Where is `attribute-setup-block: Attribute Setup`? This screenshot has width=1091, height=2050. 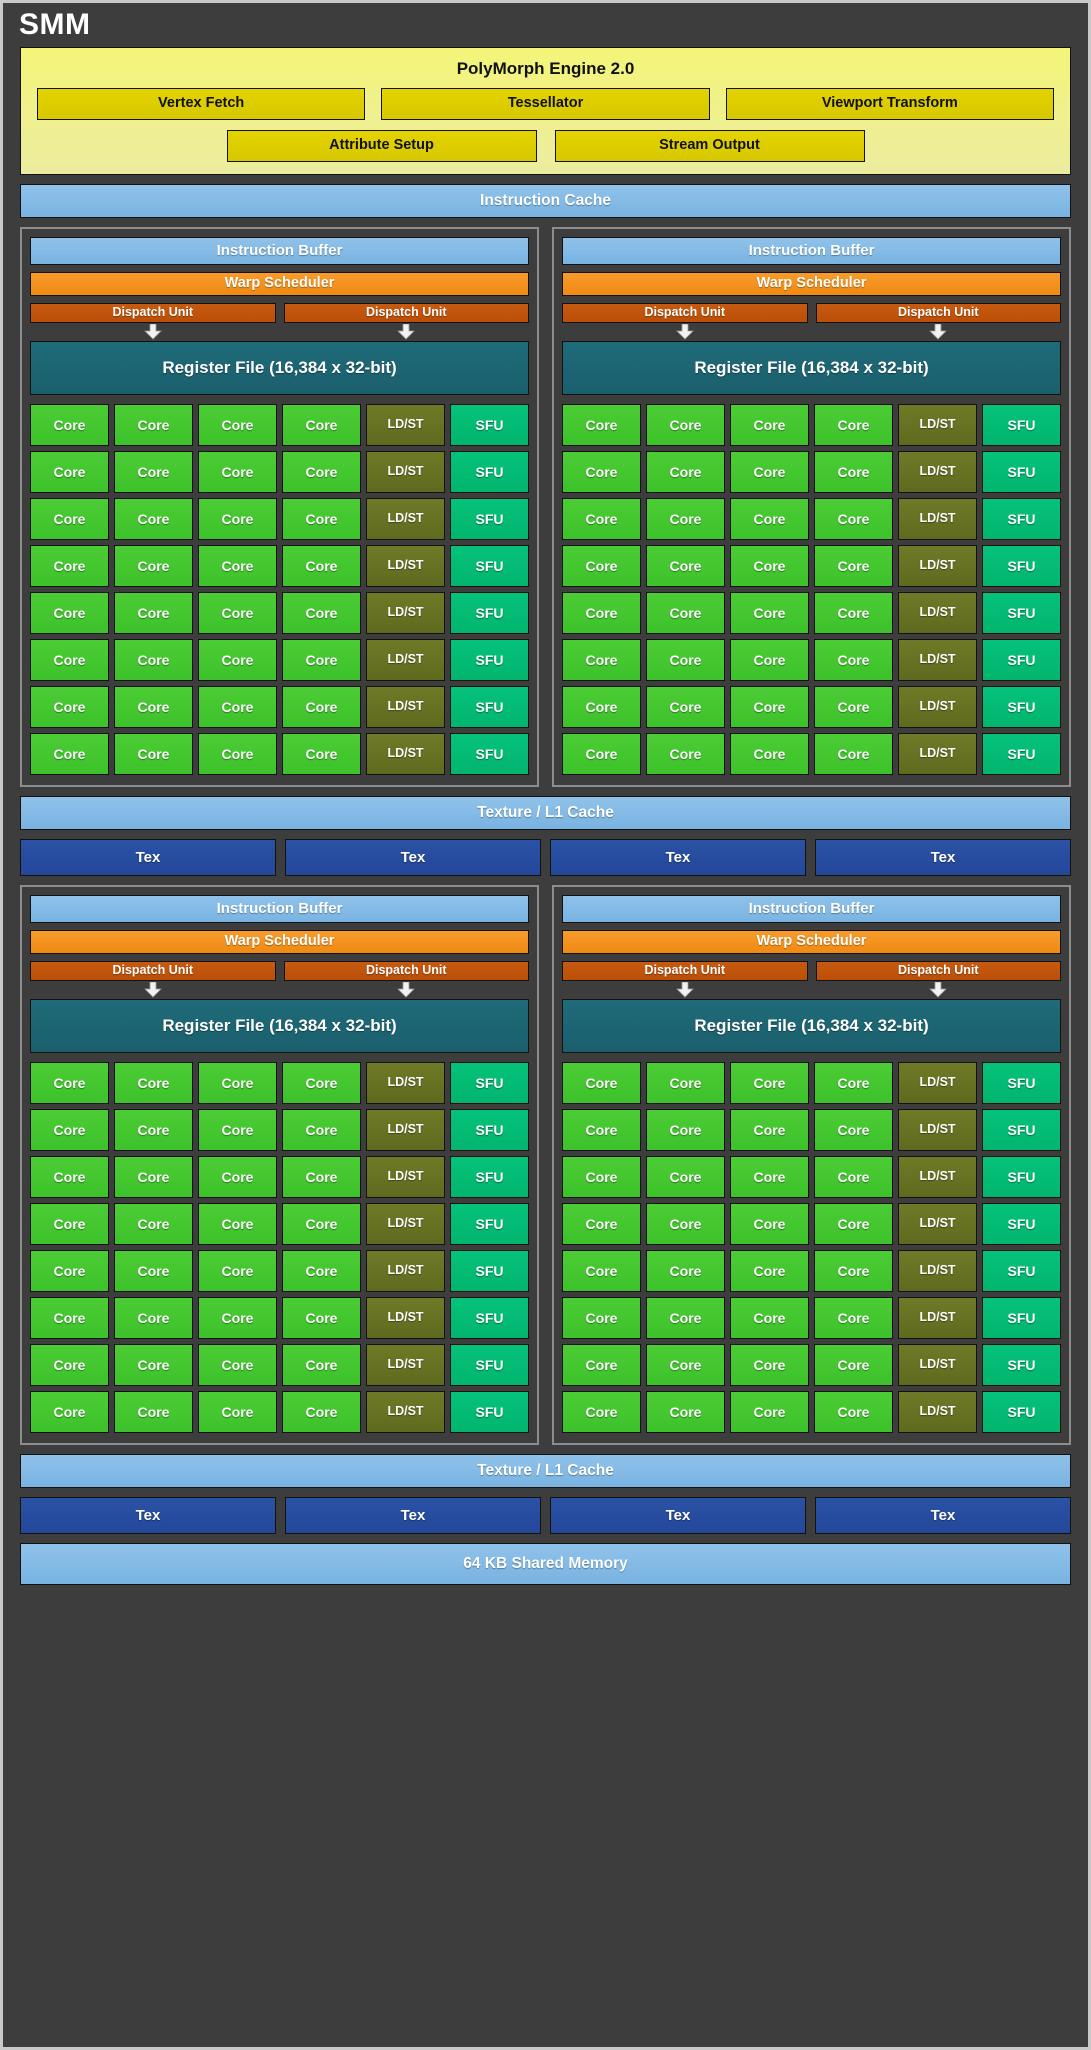
attribute-setup-block: Attribute Setup is located at coordinates (381, 146).